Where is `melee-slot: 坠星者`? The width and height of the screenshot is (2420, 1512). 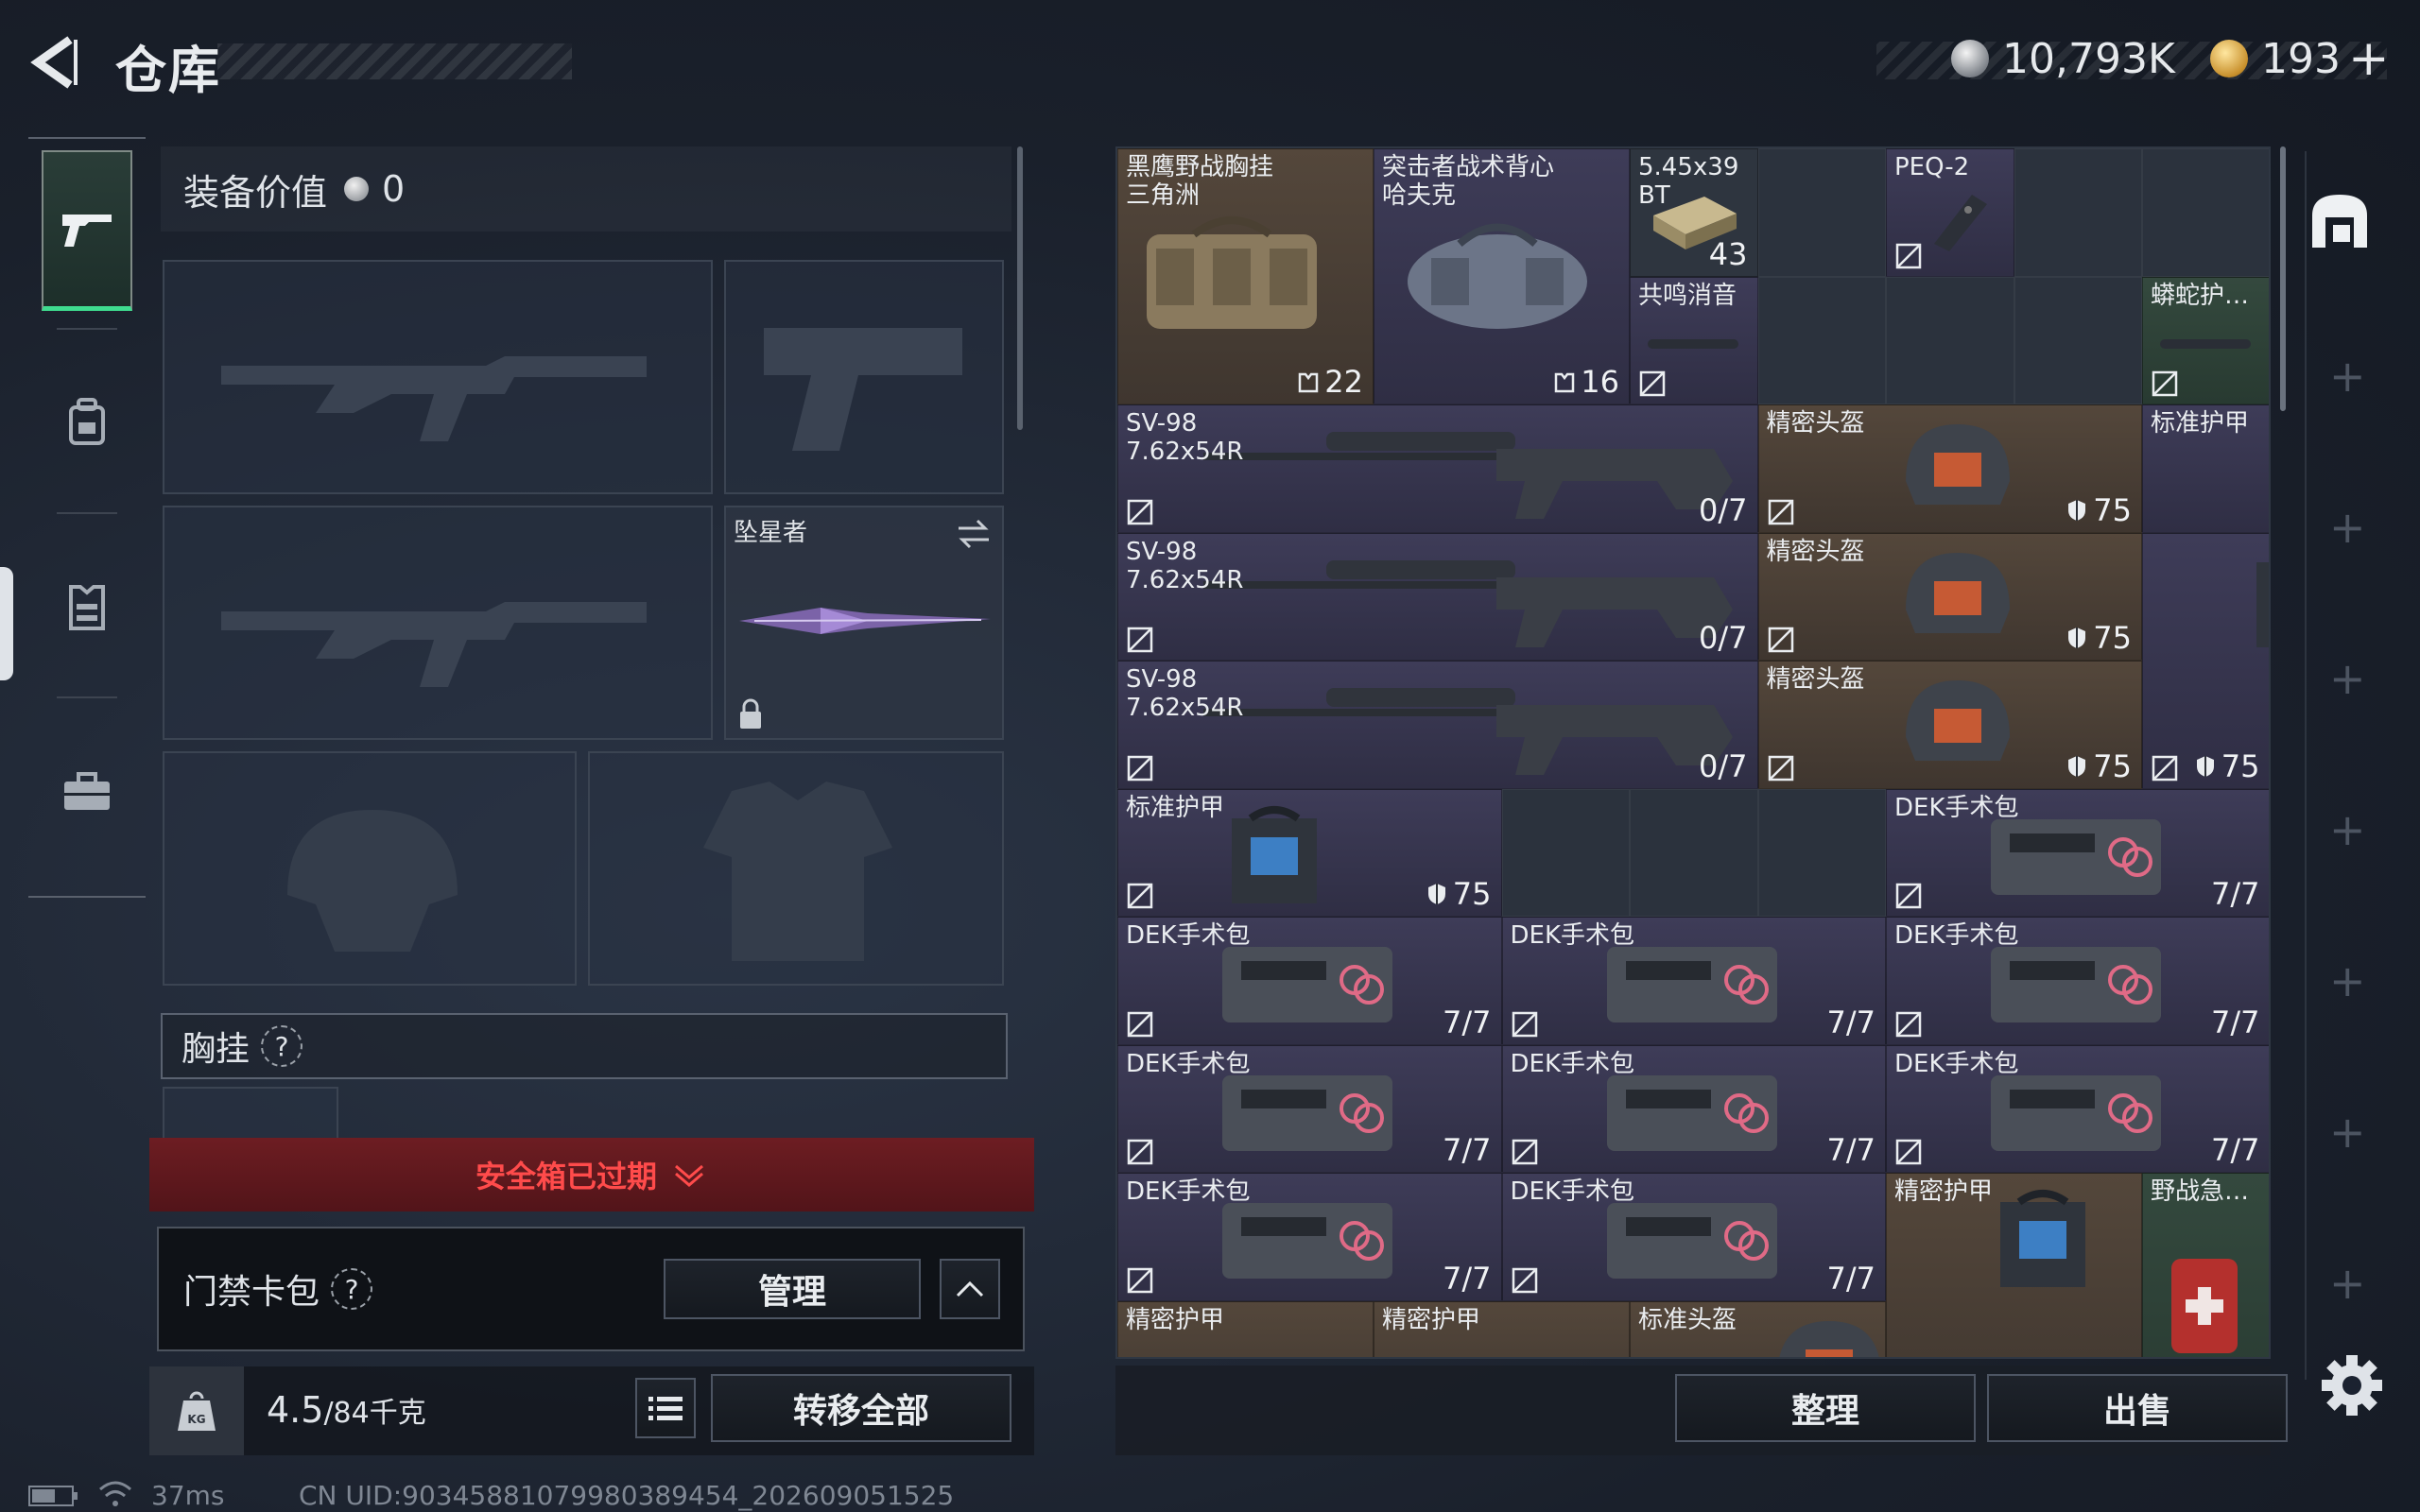 melee-slot: 坠星者 is located at coordinates (864, 623).